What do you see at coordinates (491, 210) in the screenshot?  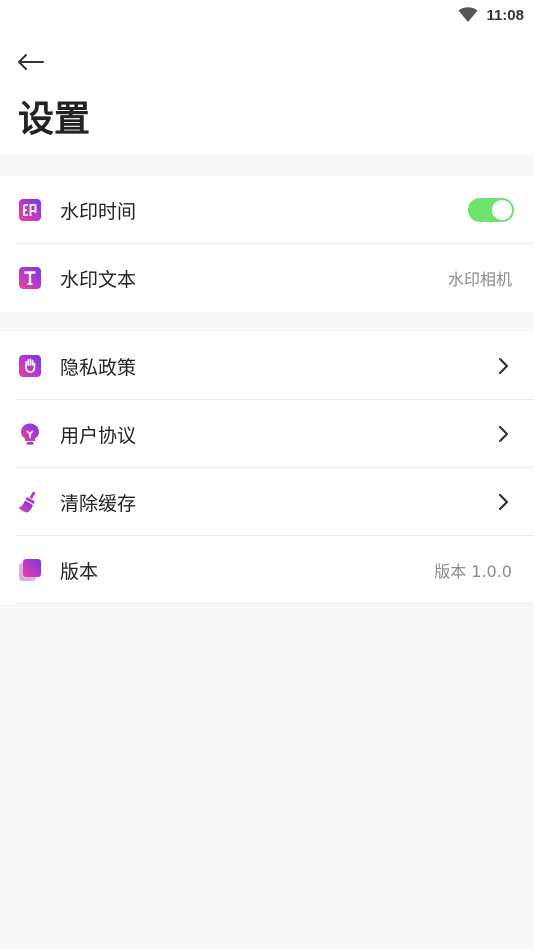 I see `watermark-time-toggle` at bounding box center [491, 210].